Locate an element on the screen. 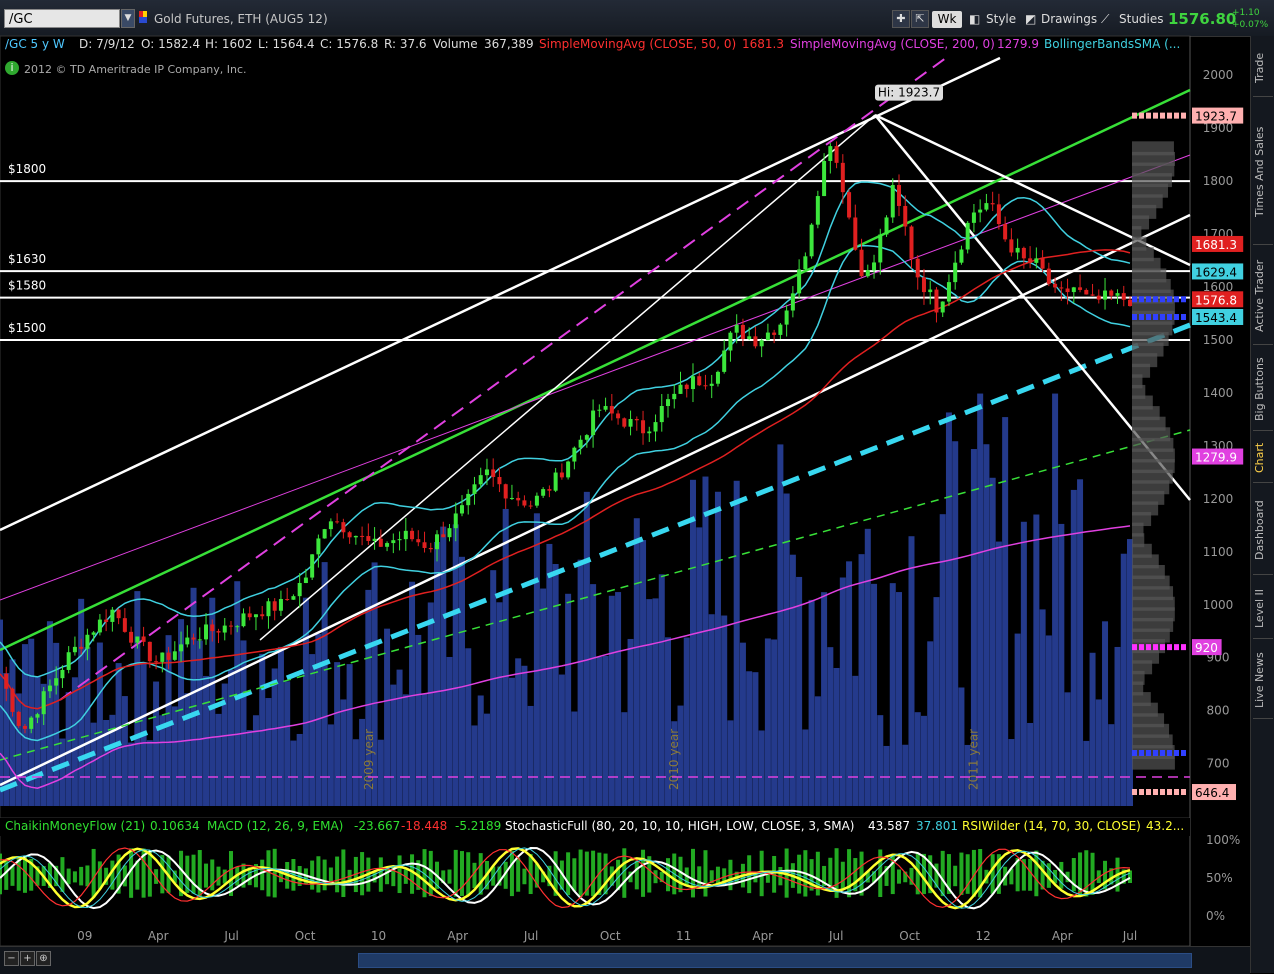 The image size is (1274, 974). chart-scrollbar: − + ⊕ is located at coordinates (625, 960).